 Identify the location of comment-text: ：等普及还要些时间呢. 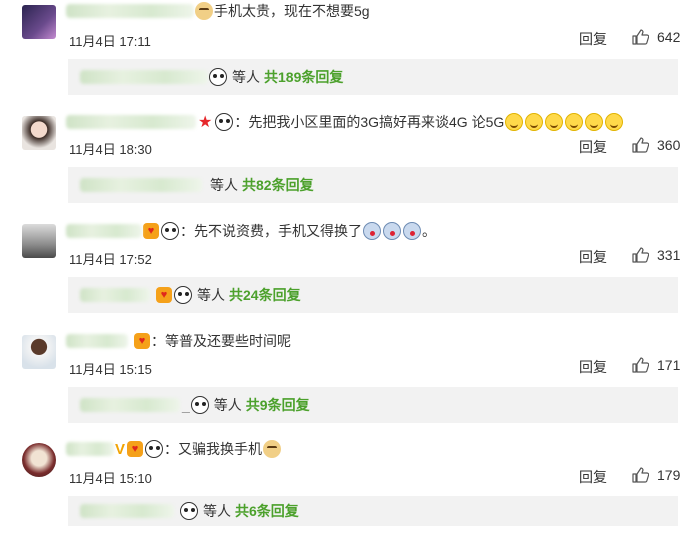
(221, 341).